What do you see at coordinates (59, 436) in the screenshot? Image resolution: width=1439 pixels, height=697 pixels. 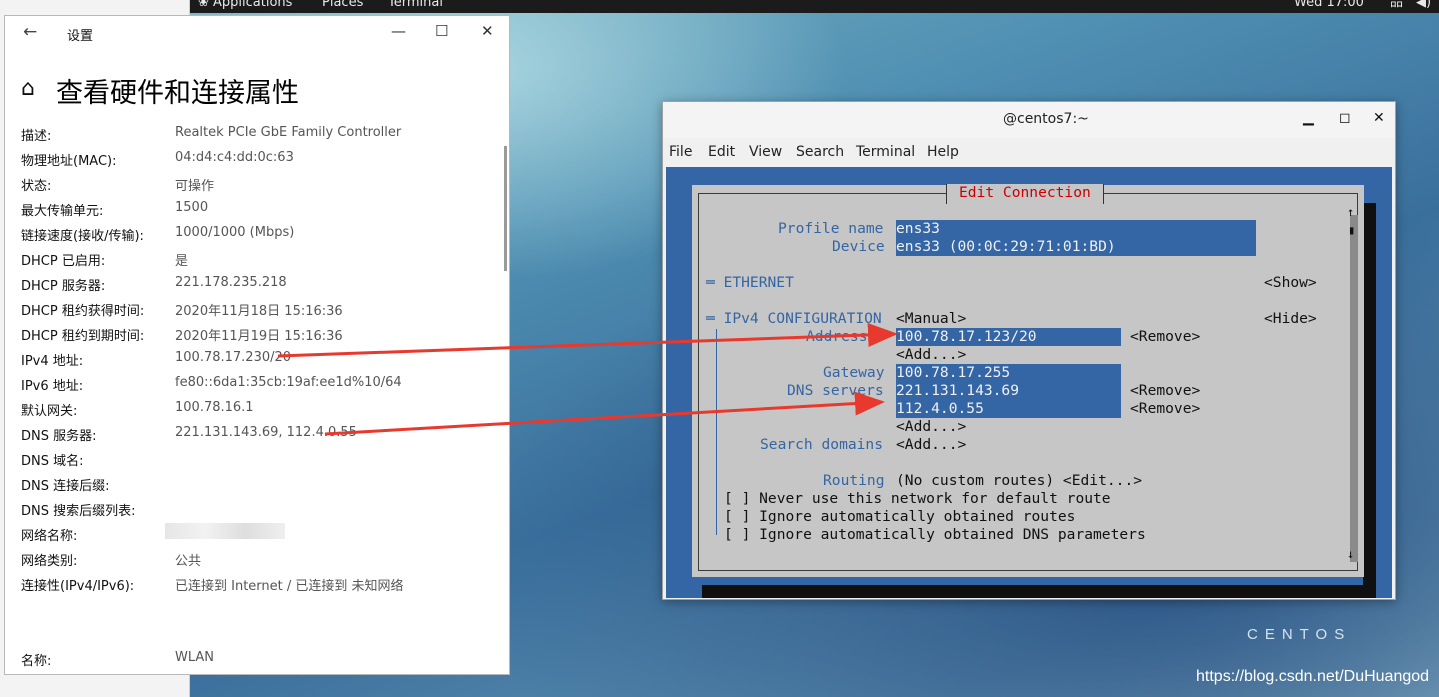 I see `property-label: DNS 服务器:` at bounding box center [59, 436].